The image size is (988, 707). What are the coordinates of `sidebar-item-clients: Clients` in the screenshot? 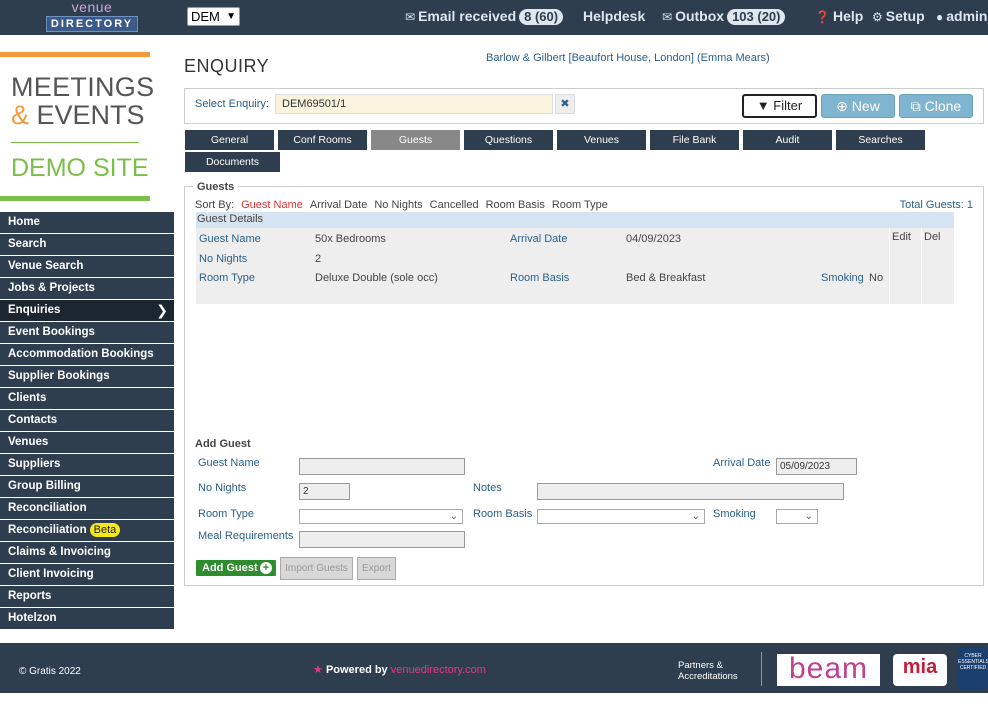 It's located at (87, 399).